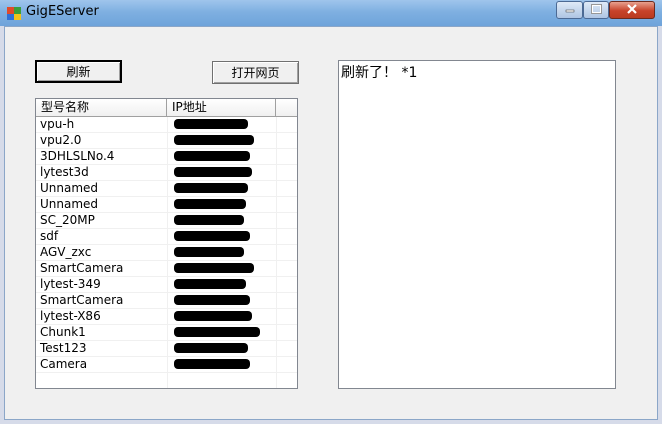 This screenshot has width=662, height=424. Describe the element at coordinates (286, 107) in the screenshot. I see `column-header-filler` at that location.